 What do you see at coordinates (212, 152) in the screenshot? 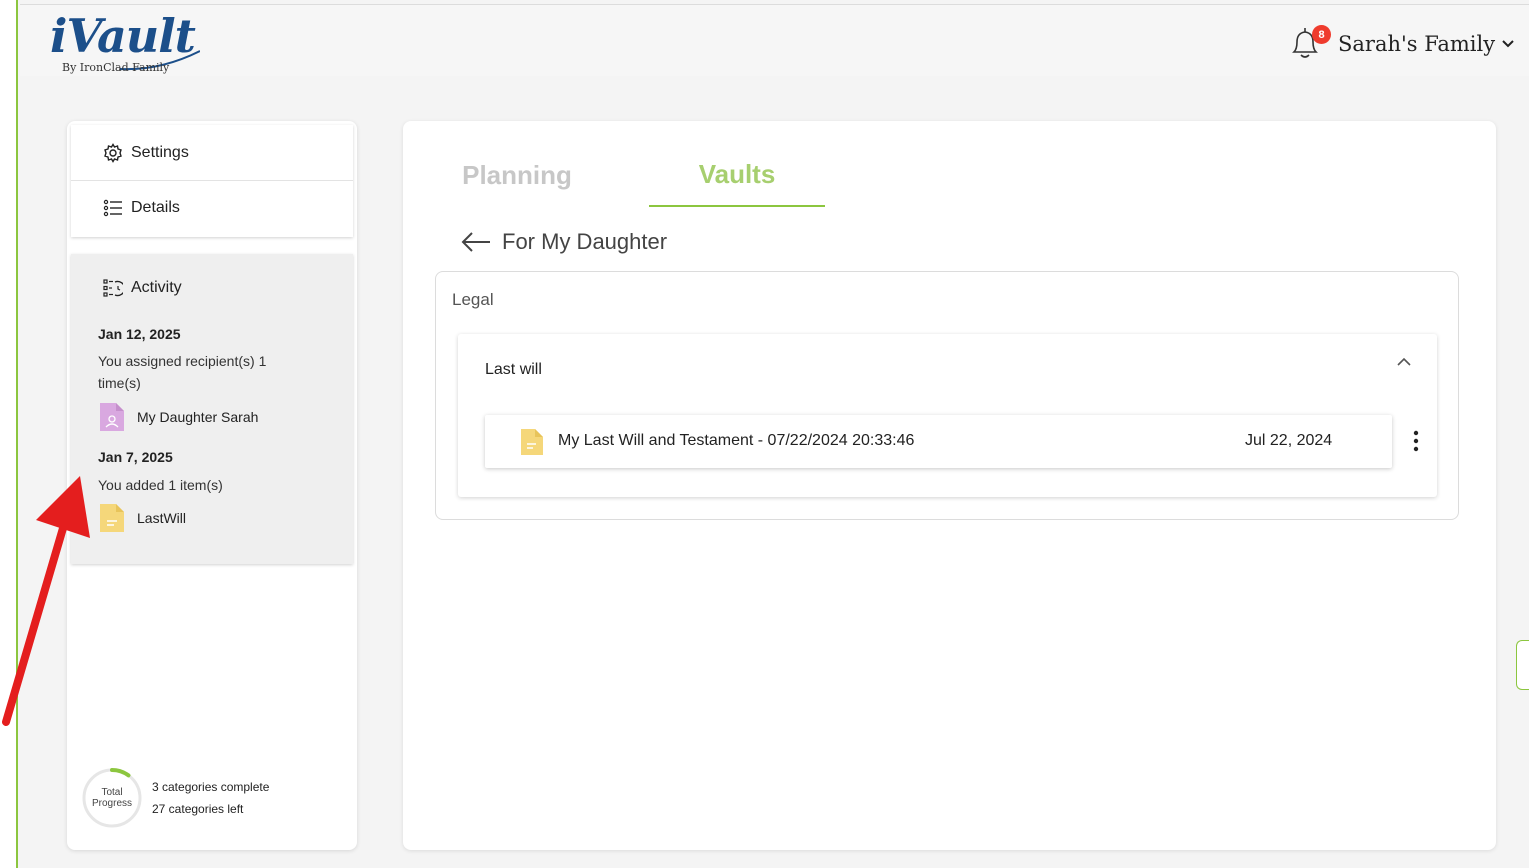
I see `sidebar-item-settings: Settings` at bounding box center [212, 152].